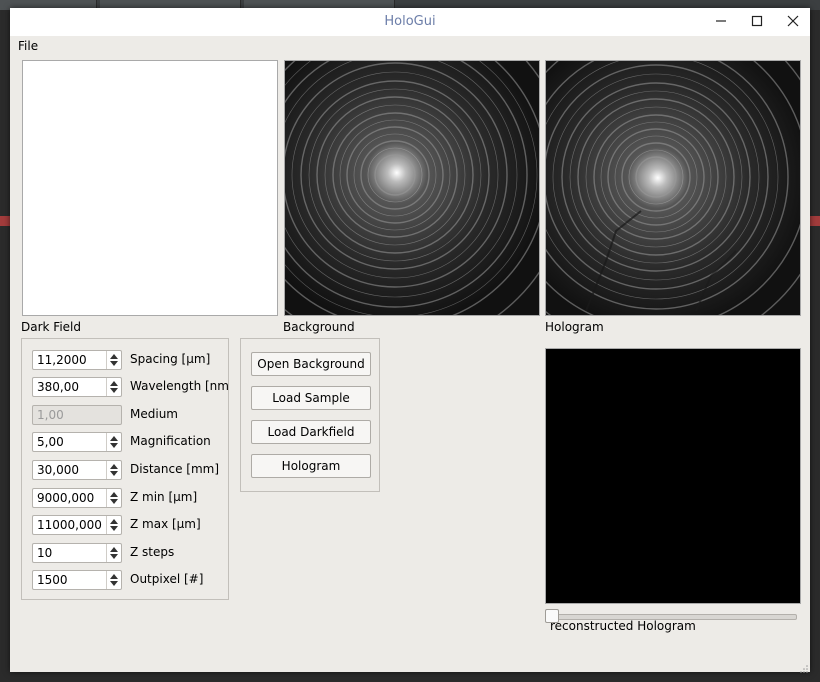 The image size is (820, 682). I want to click on minimize-icon, so click(721, 22).